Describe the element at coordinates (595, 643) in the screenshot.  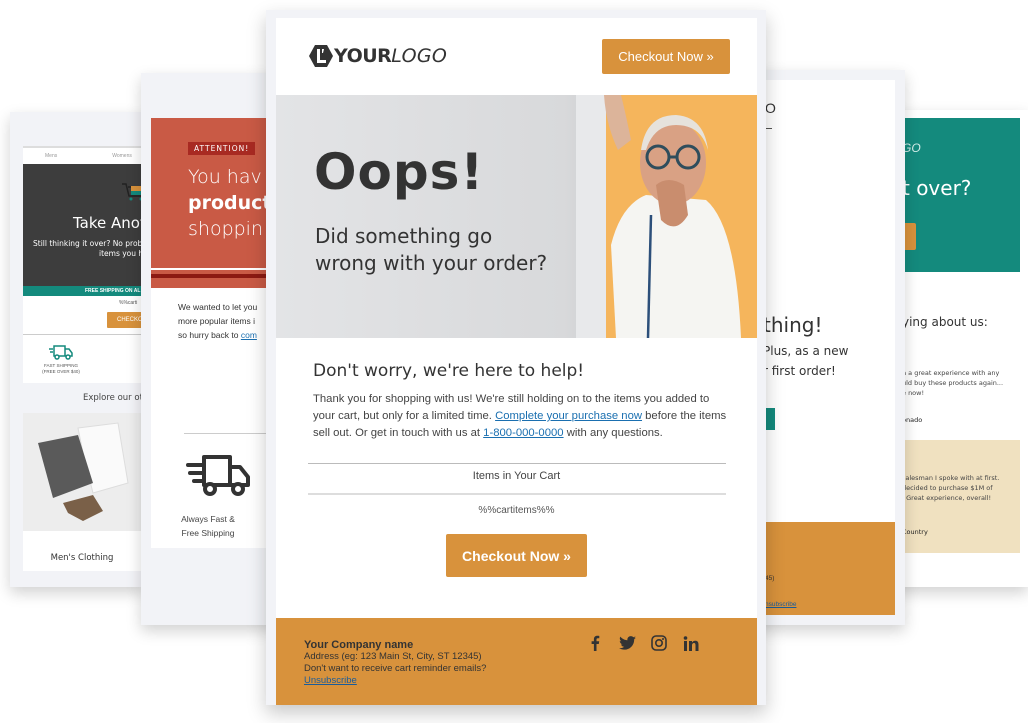
I see `facebook-icon` at that location.